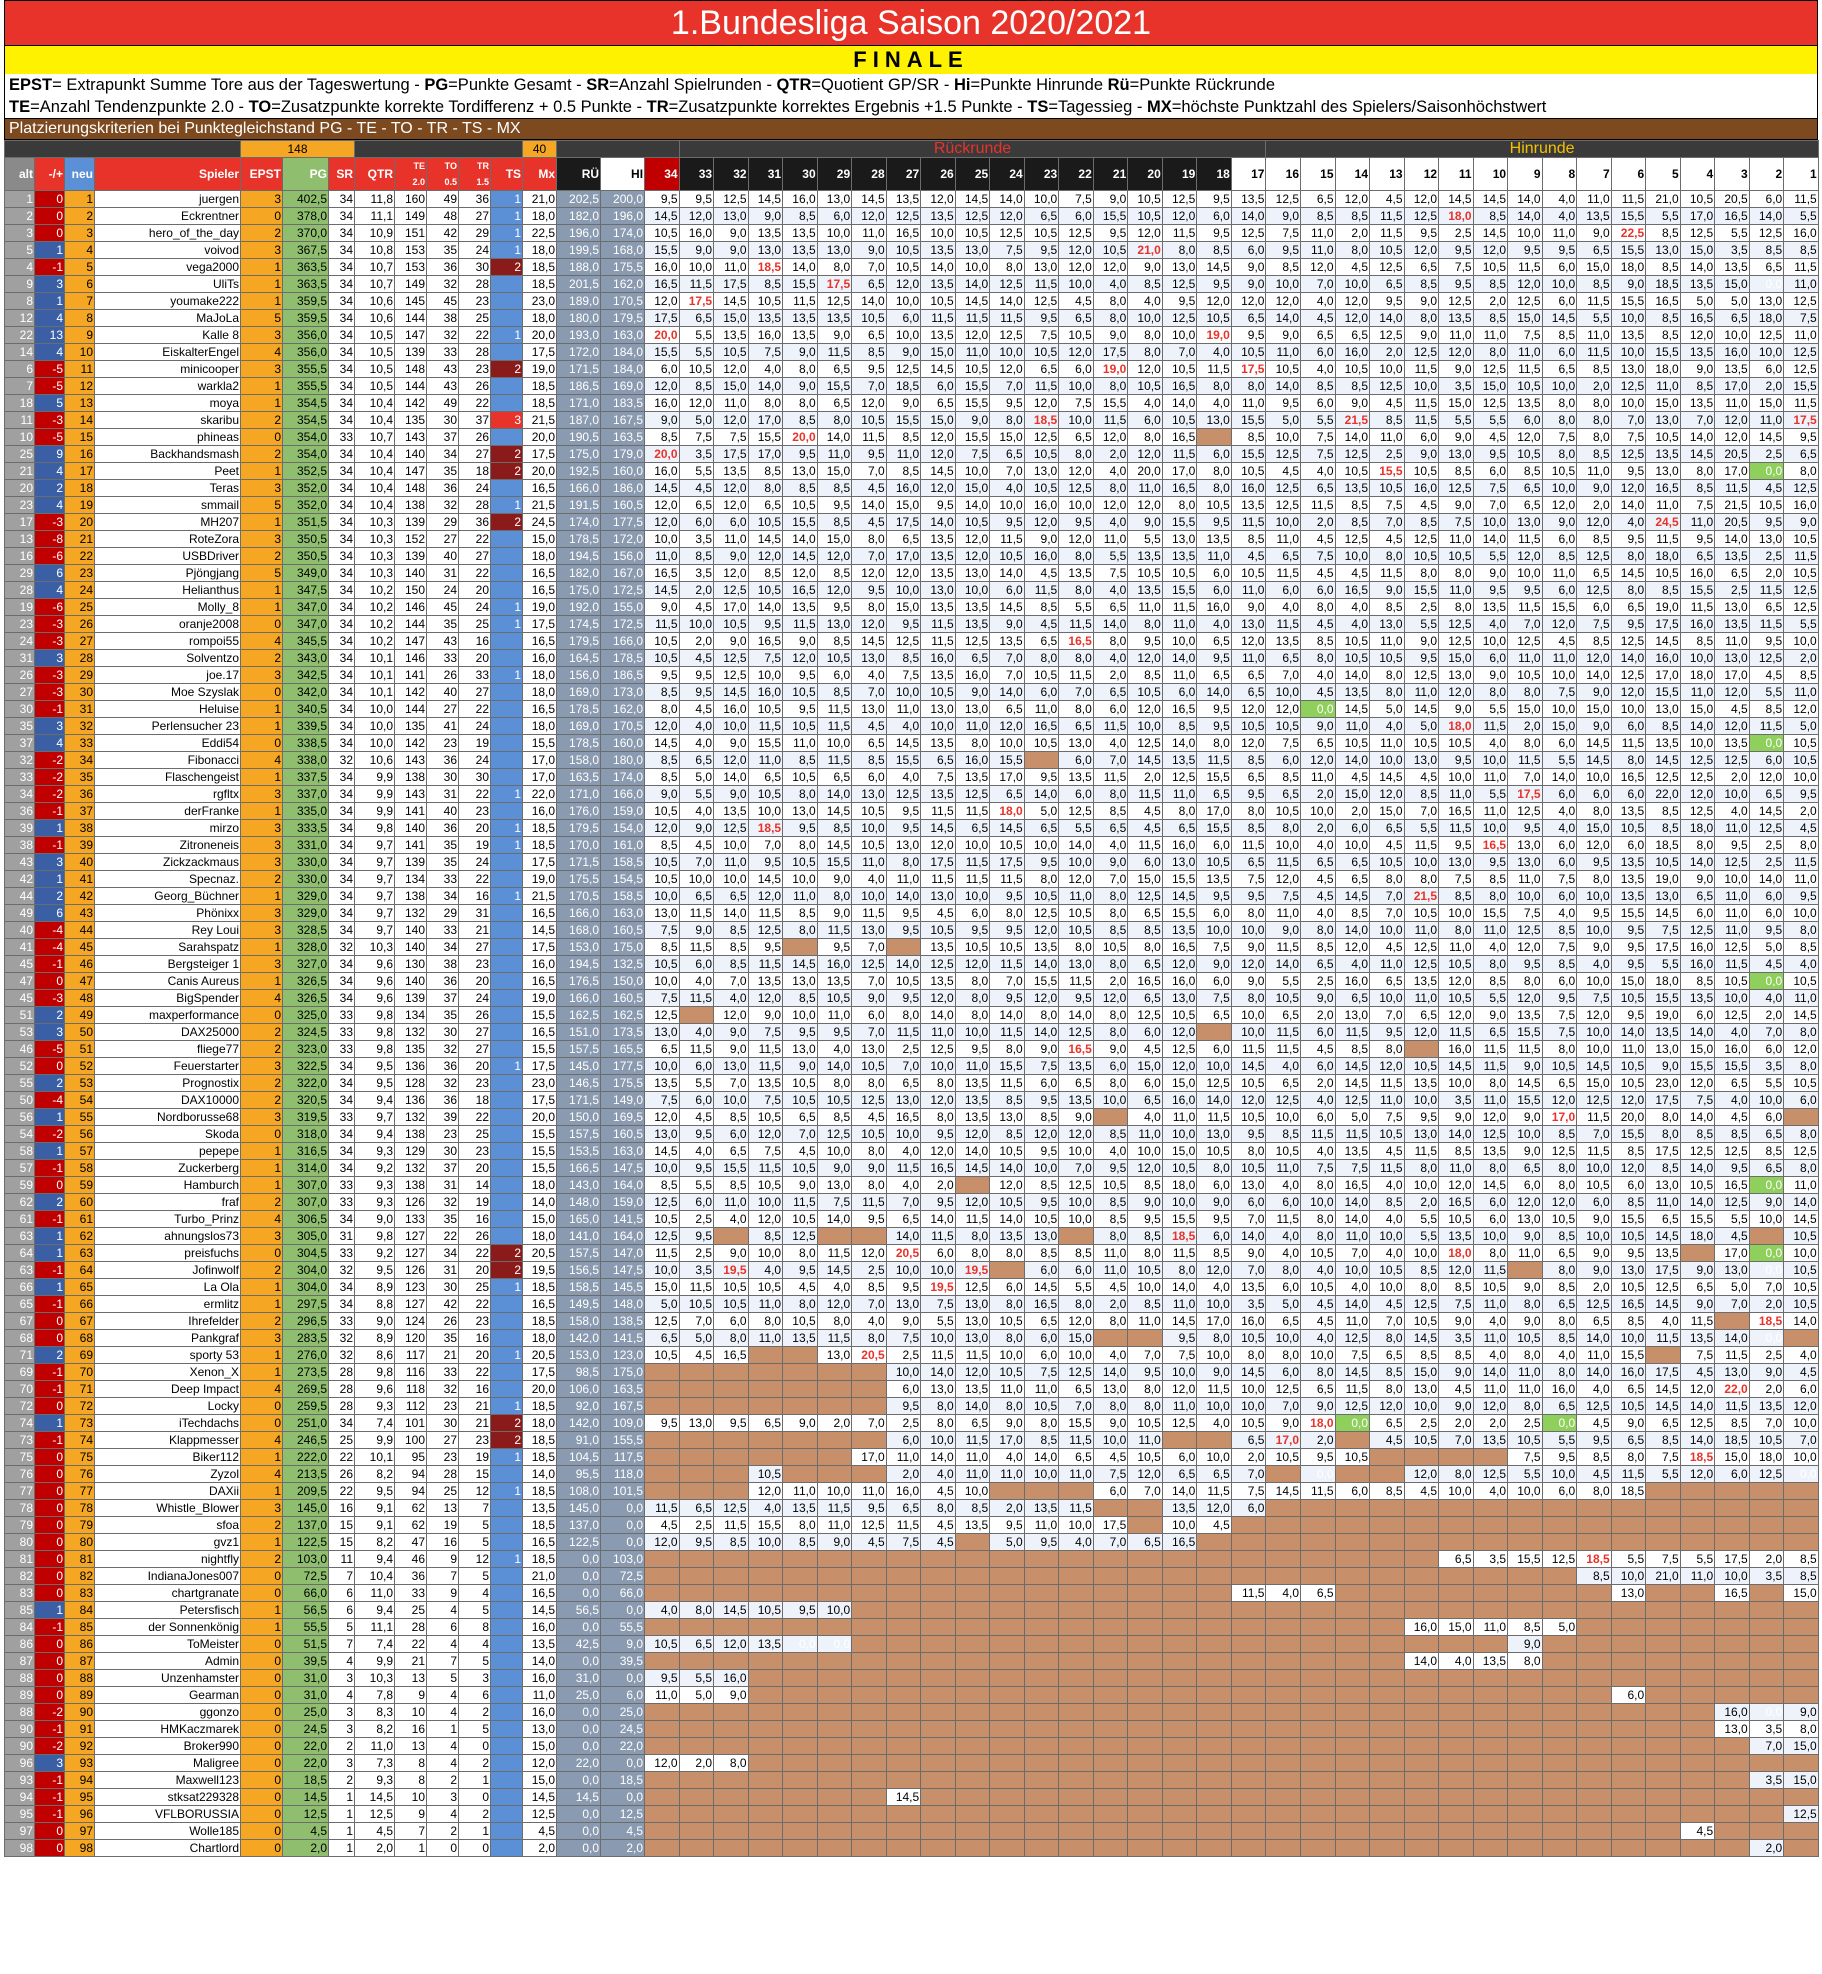 Image resolution: width=1822 pixels, height=1974 pixels. What do you see at coordinates (261, 947) in the screenshot?
I see `epst: 1` at bounding box center [261, 947].